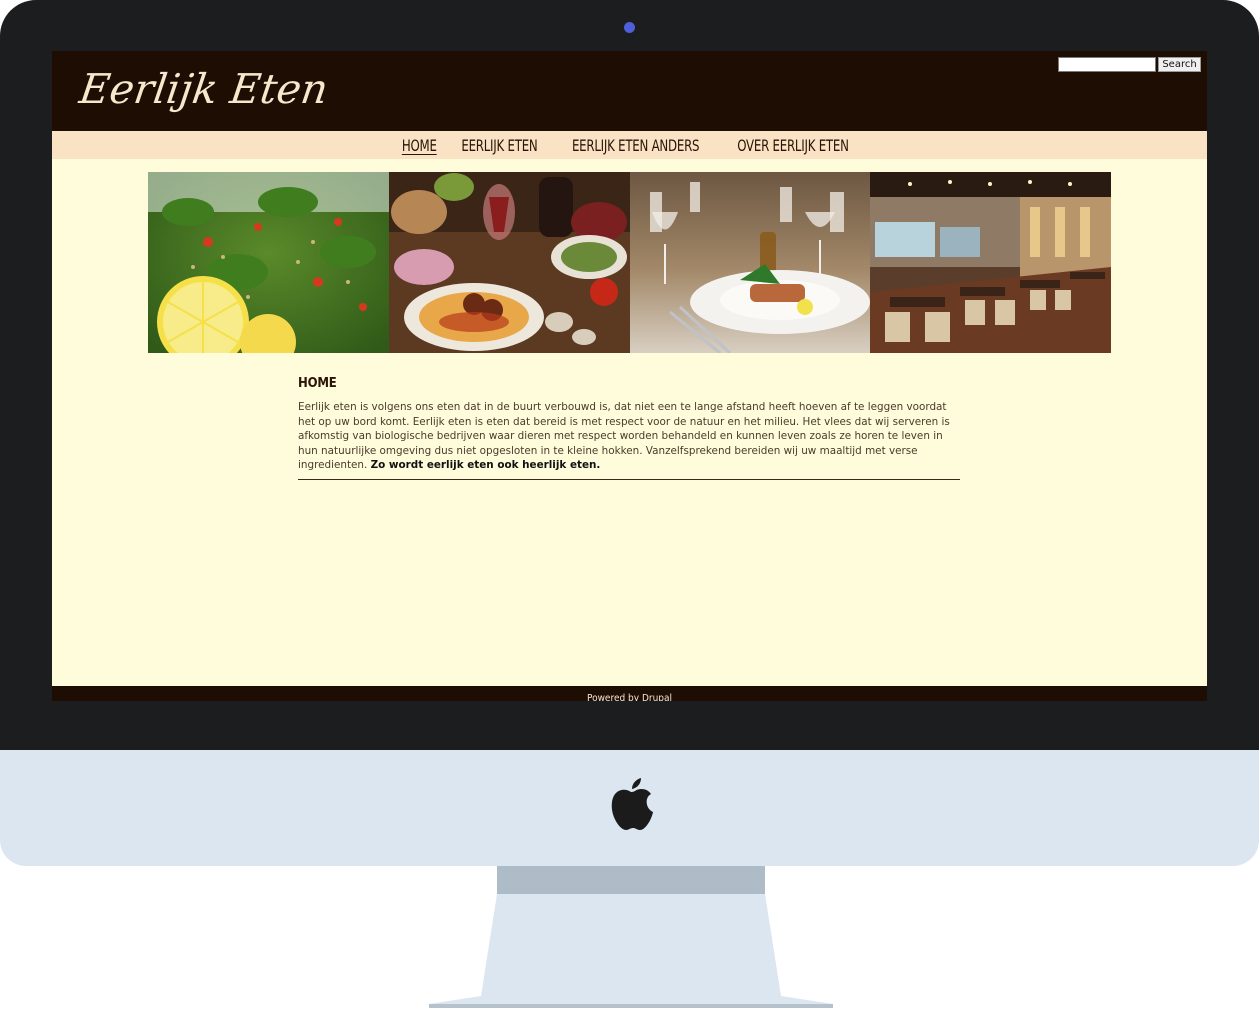 The image size is (1259, 1012). Describe the element at coordinates (990, 262) in the screenshot. I see `restaurant-interior-photo` at that location.